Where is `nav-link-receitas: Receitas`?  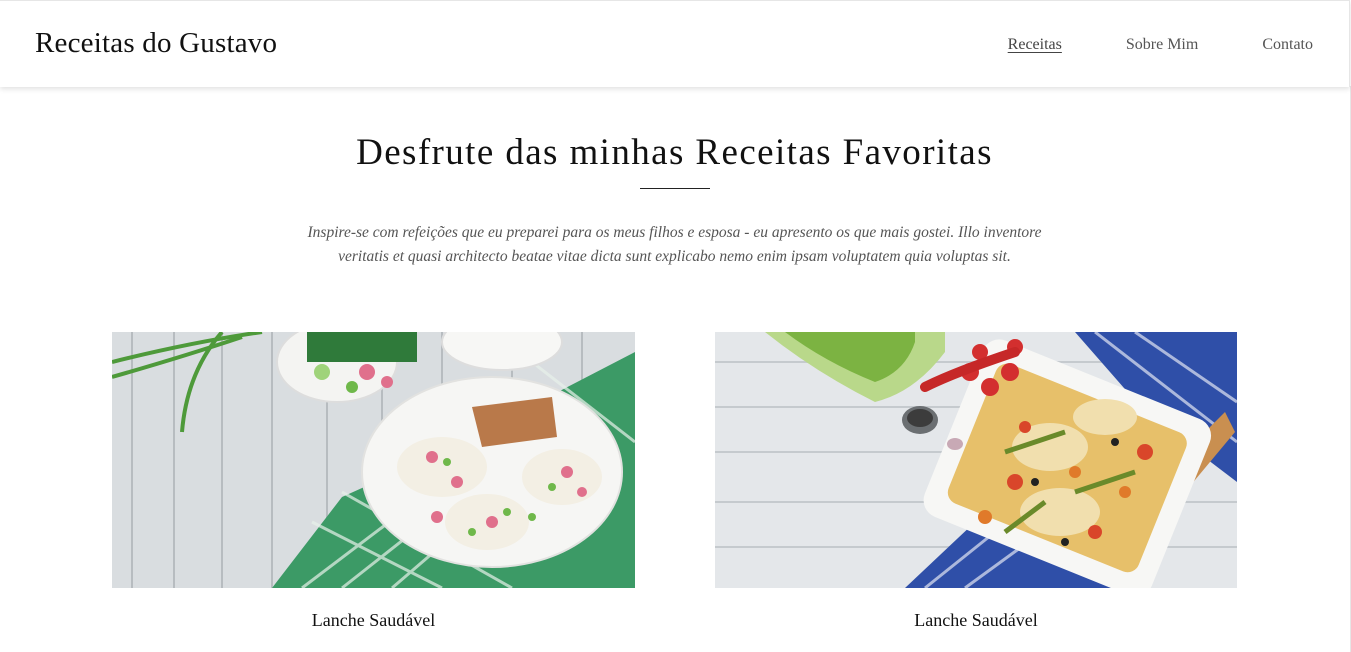
nav-link-receitas: Receitas is located at coordinates (1035, 45).